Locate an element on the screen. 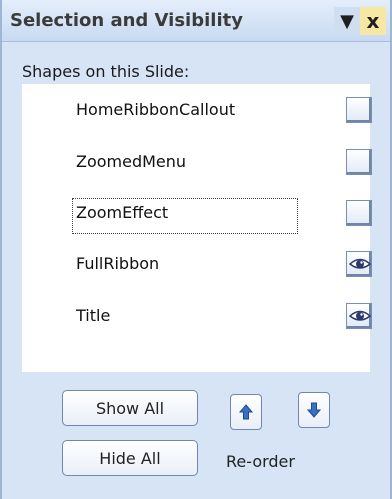 The image size is (392, 499). shapes-label: Shapes on this Slide: is located at coordinates (106, 71).